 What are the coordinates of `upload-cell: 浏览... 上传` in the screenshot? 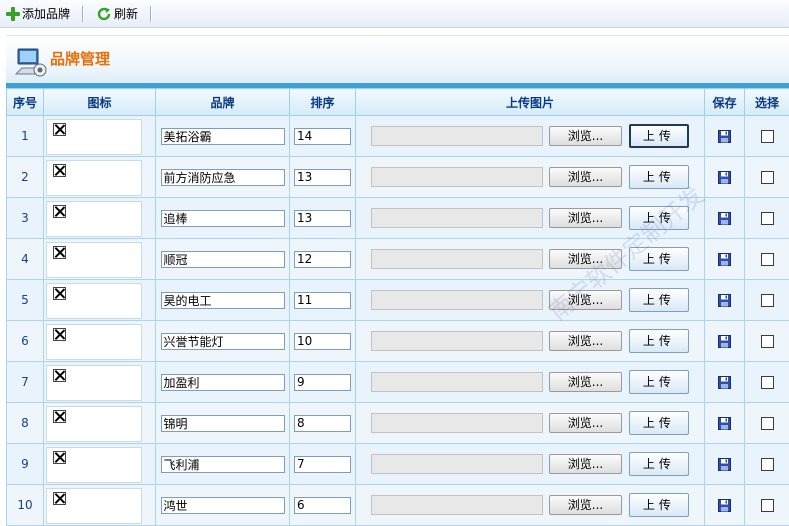 It's located at (530, 136).